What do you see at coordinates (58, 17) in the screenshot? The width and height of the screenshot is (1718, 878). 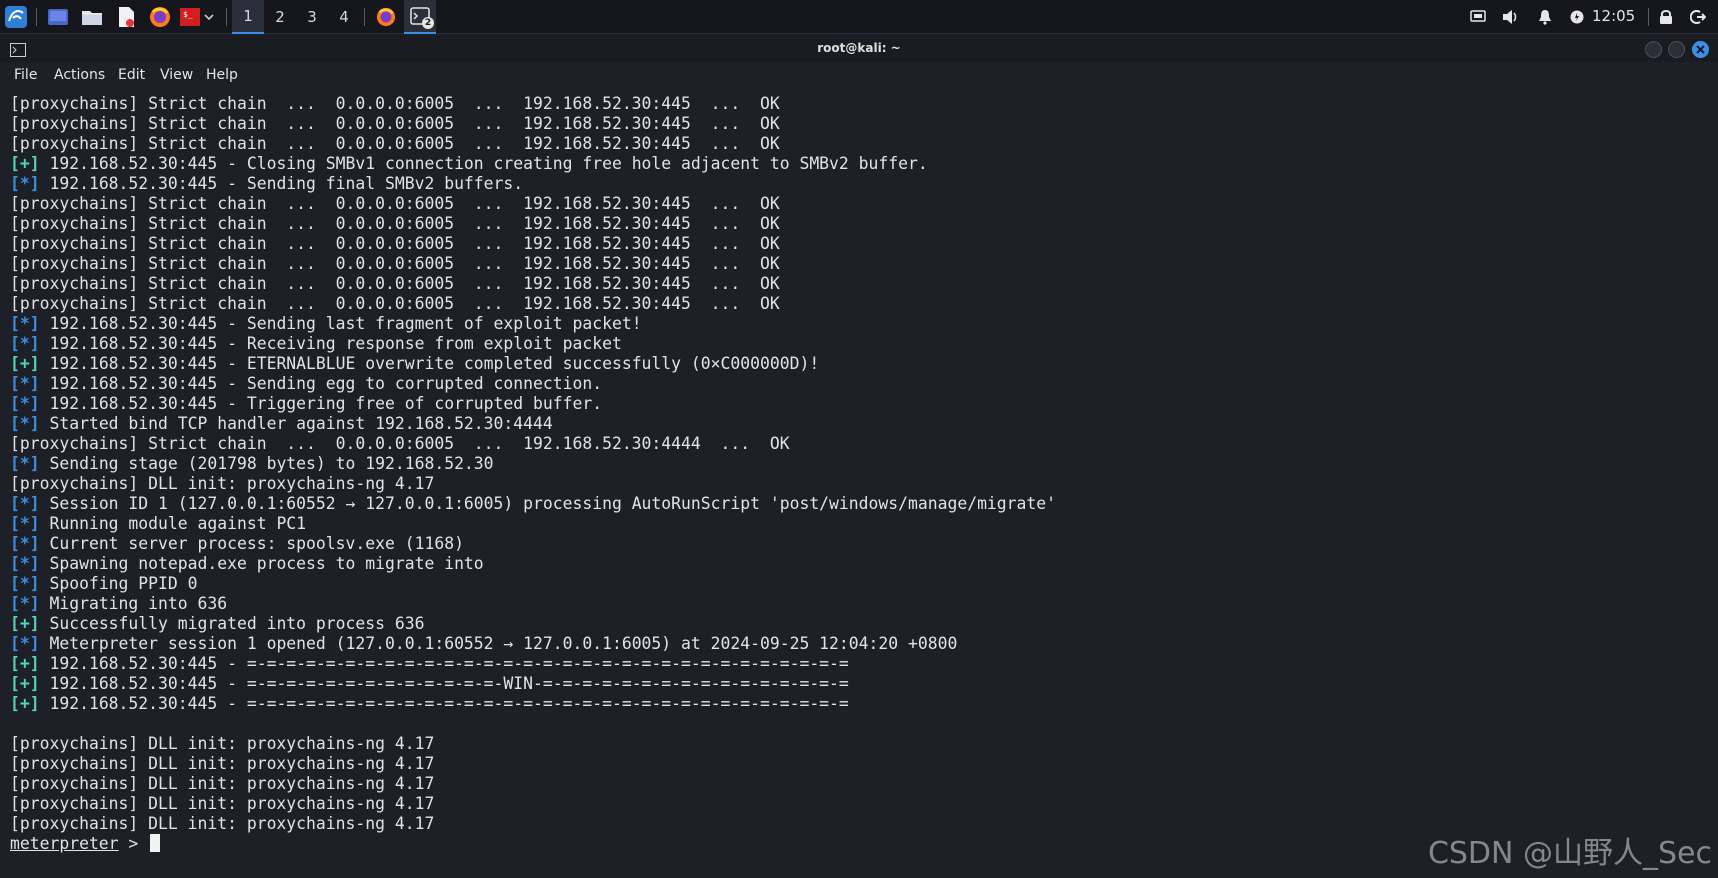 I see `desktop-icon` at bounding box center [58, 17].